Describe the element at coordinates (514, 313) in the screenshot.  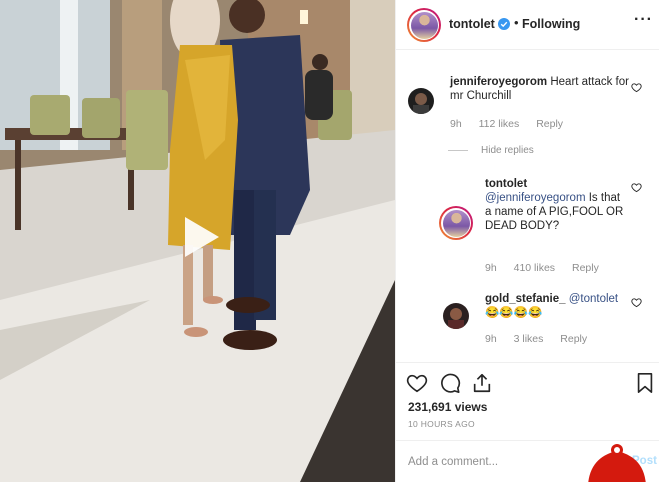
I see `reply-text: 😂😂😂😂` at that location.